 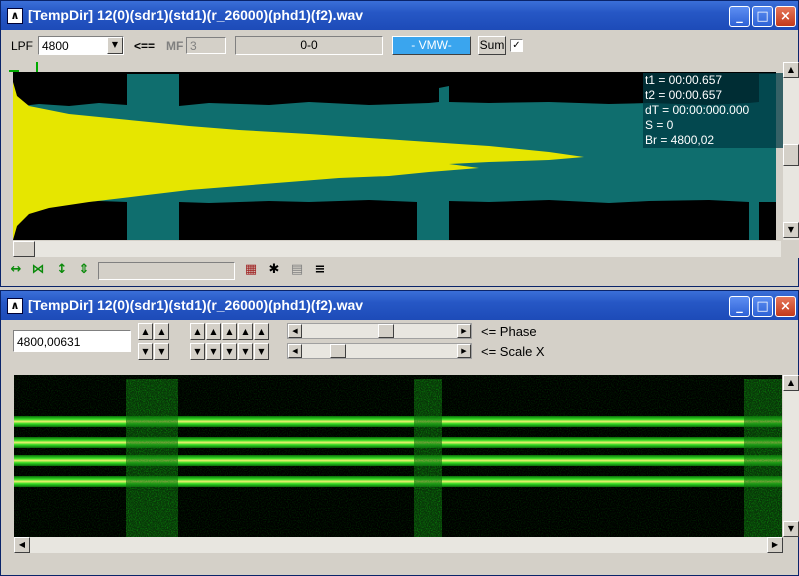 What do you see at coordinates (775, 545) in the screenshot?
I see `scroll-right-icon: ▶` at bounding box center [775, 545].